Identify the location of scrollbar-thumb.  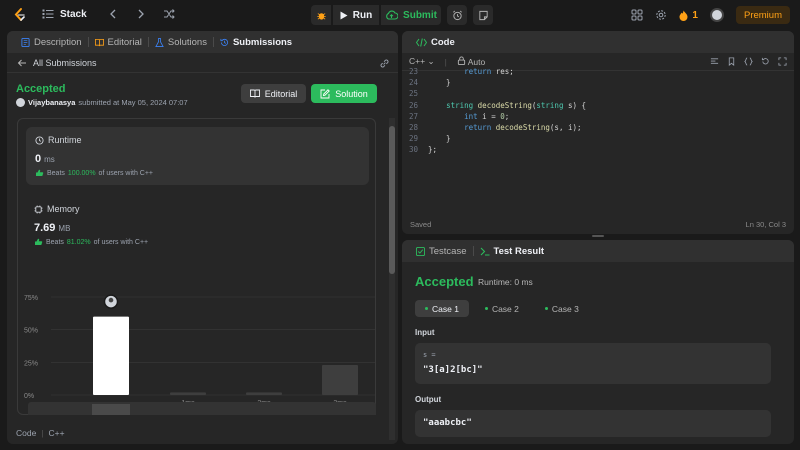
(392, 200).